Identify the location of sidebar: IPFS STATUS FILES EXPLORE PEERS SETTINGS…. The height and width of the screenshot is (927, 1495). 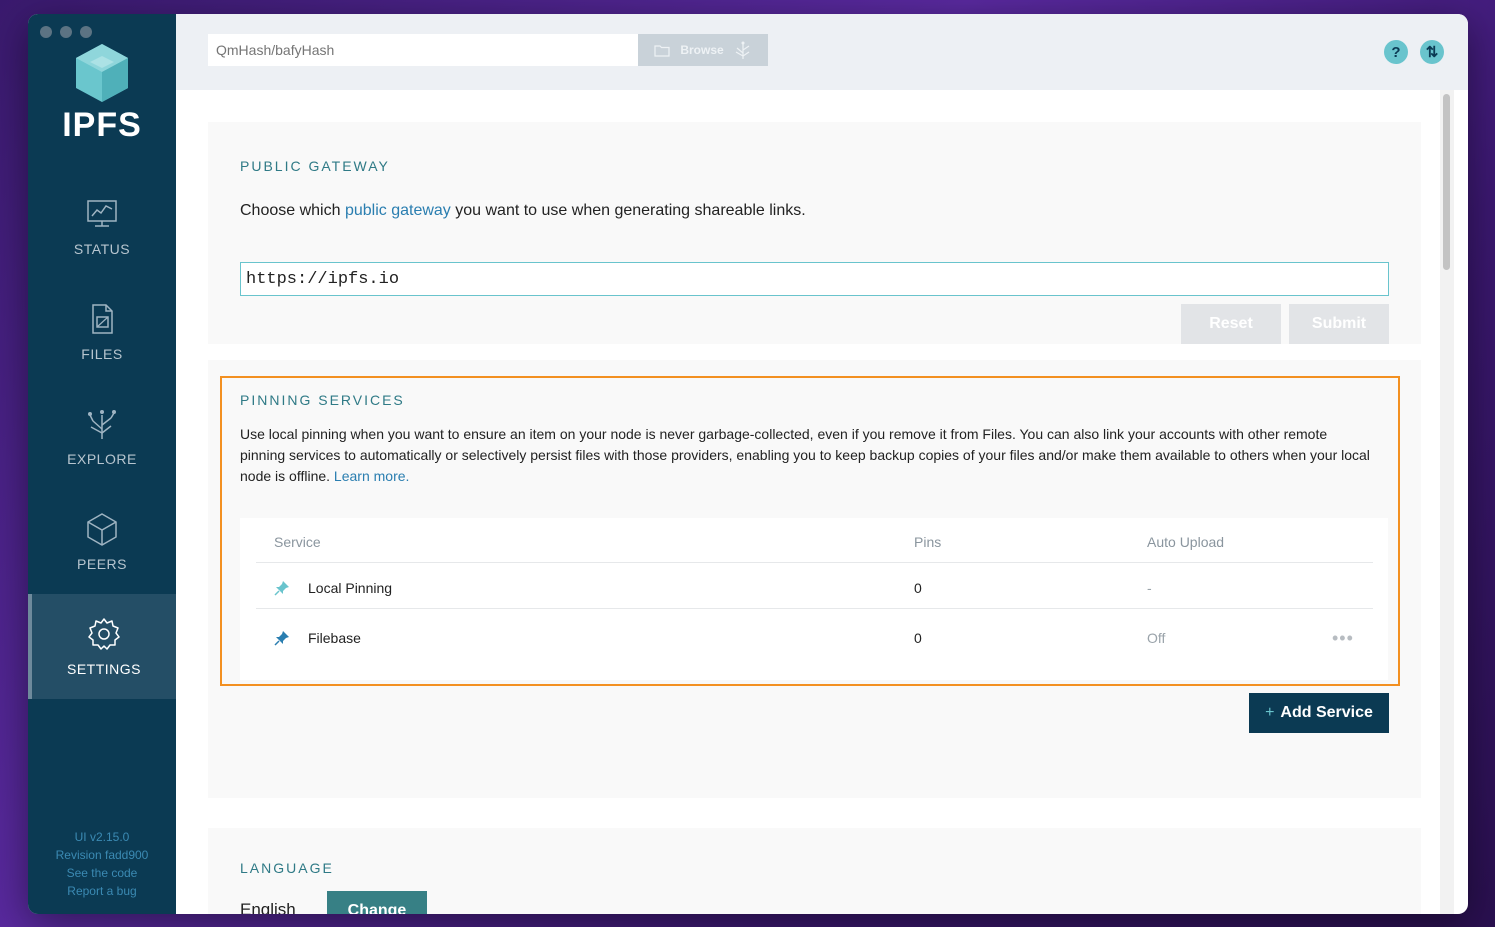
(102, 464).